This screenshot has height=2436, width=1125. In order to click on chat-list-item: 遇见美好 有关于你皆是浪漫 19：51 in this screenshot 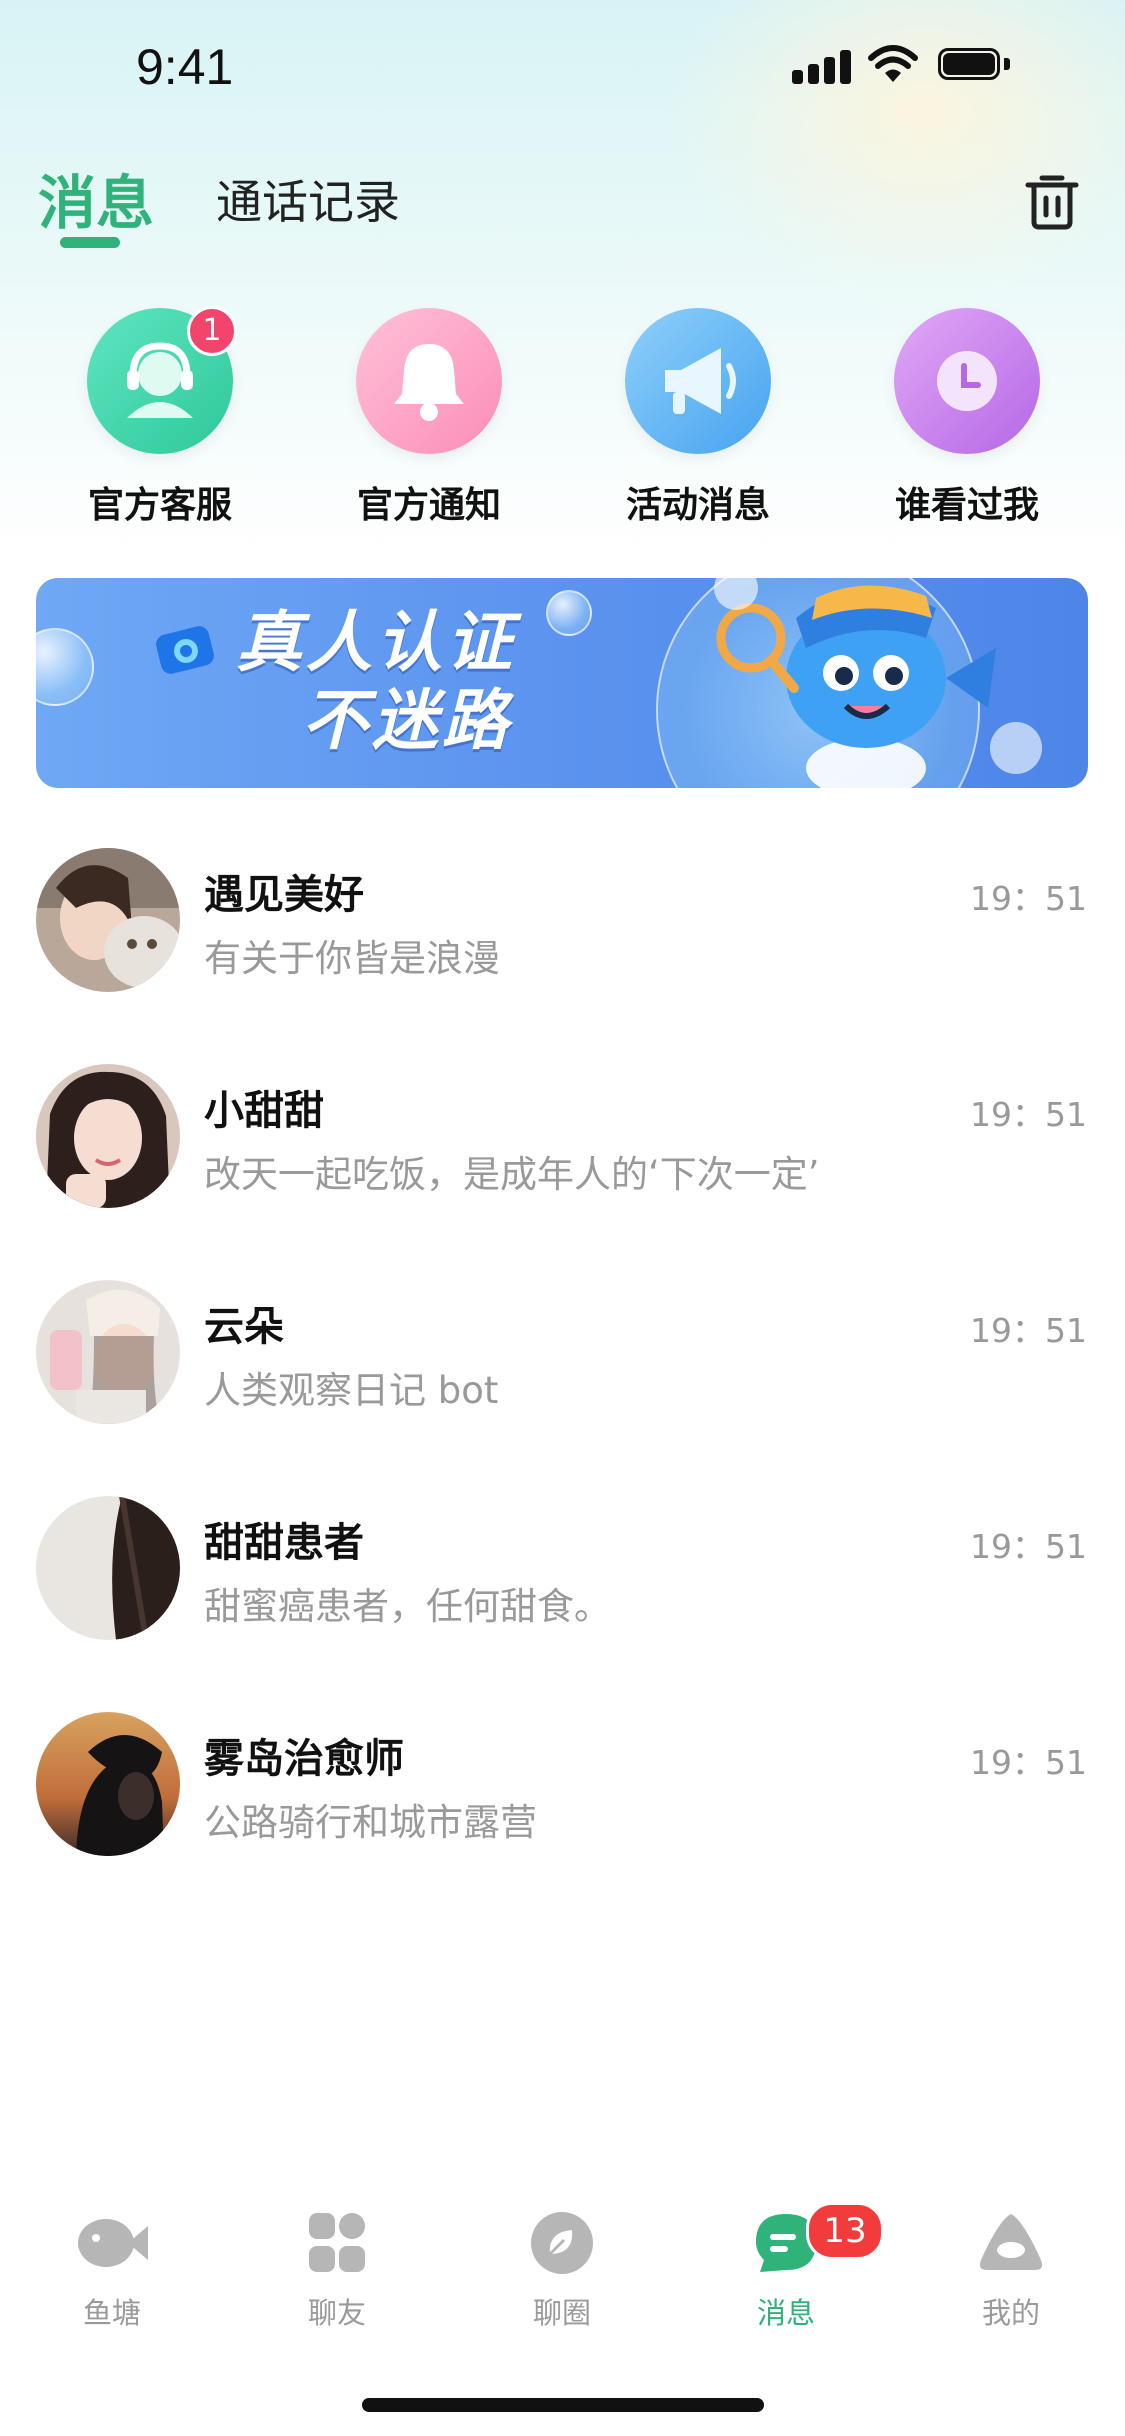, I will do `click(562, 928)`.